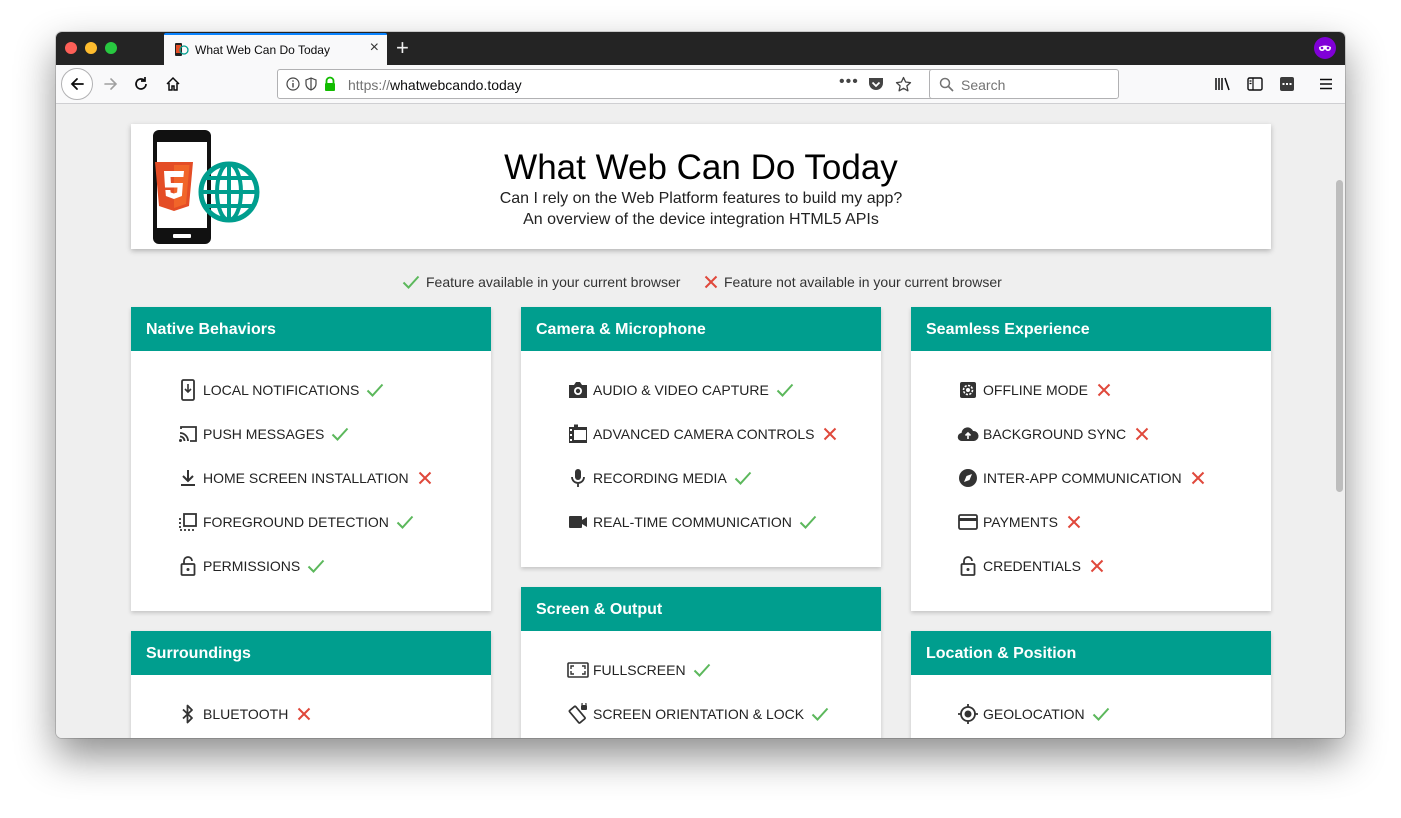 The height and width of the screenshot is (818, 1401). I want to click on forward-arrow-icon, so click(111, 84).